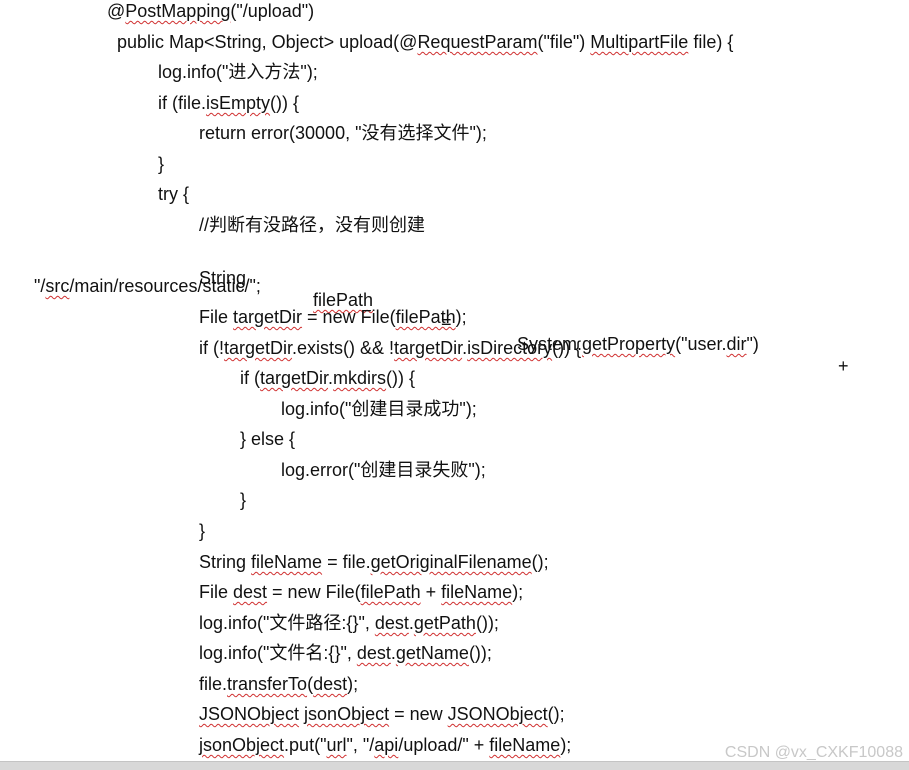 The height and width of the screenshot is (770, 909). Describe the element at coordinates (147, 286) in the screenshot. I see `code-line-10: "/src/main/resources/static/";` at that location.